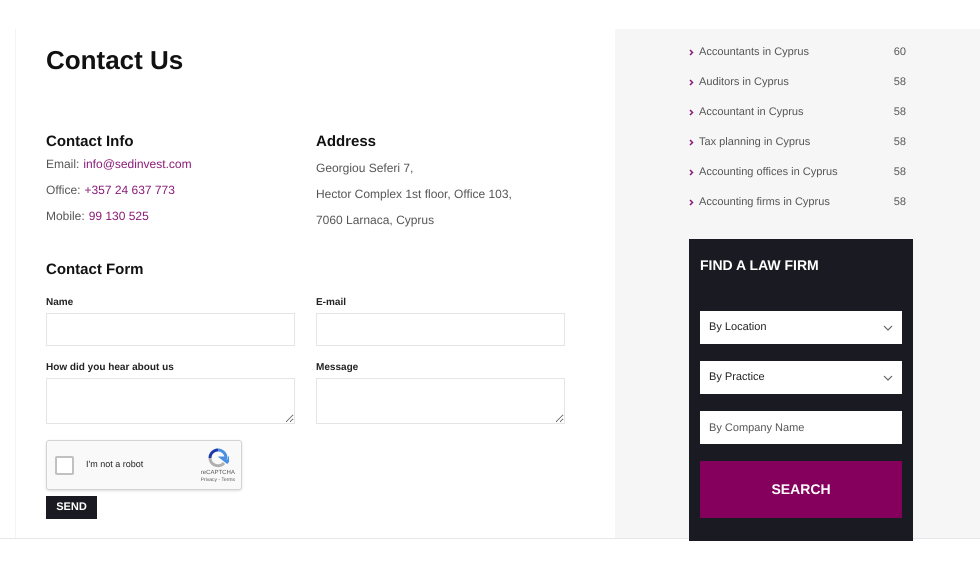 The height and width of the screenshot is (569, 980). What do you see at coordinates (346, 141) in the screenshot?
I see `section-heading: Address` at bounding box center [346, 141].